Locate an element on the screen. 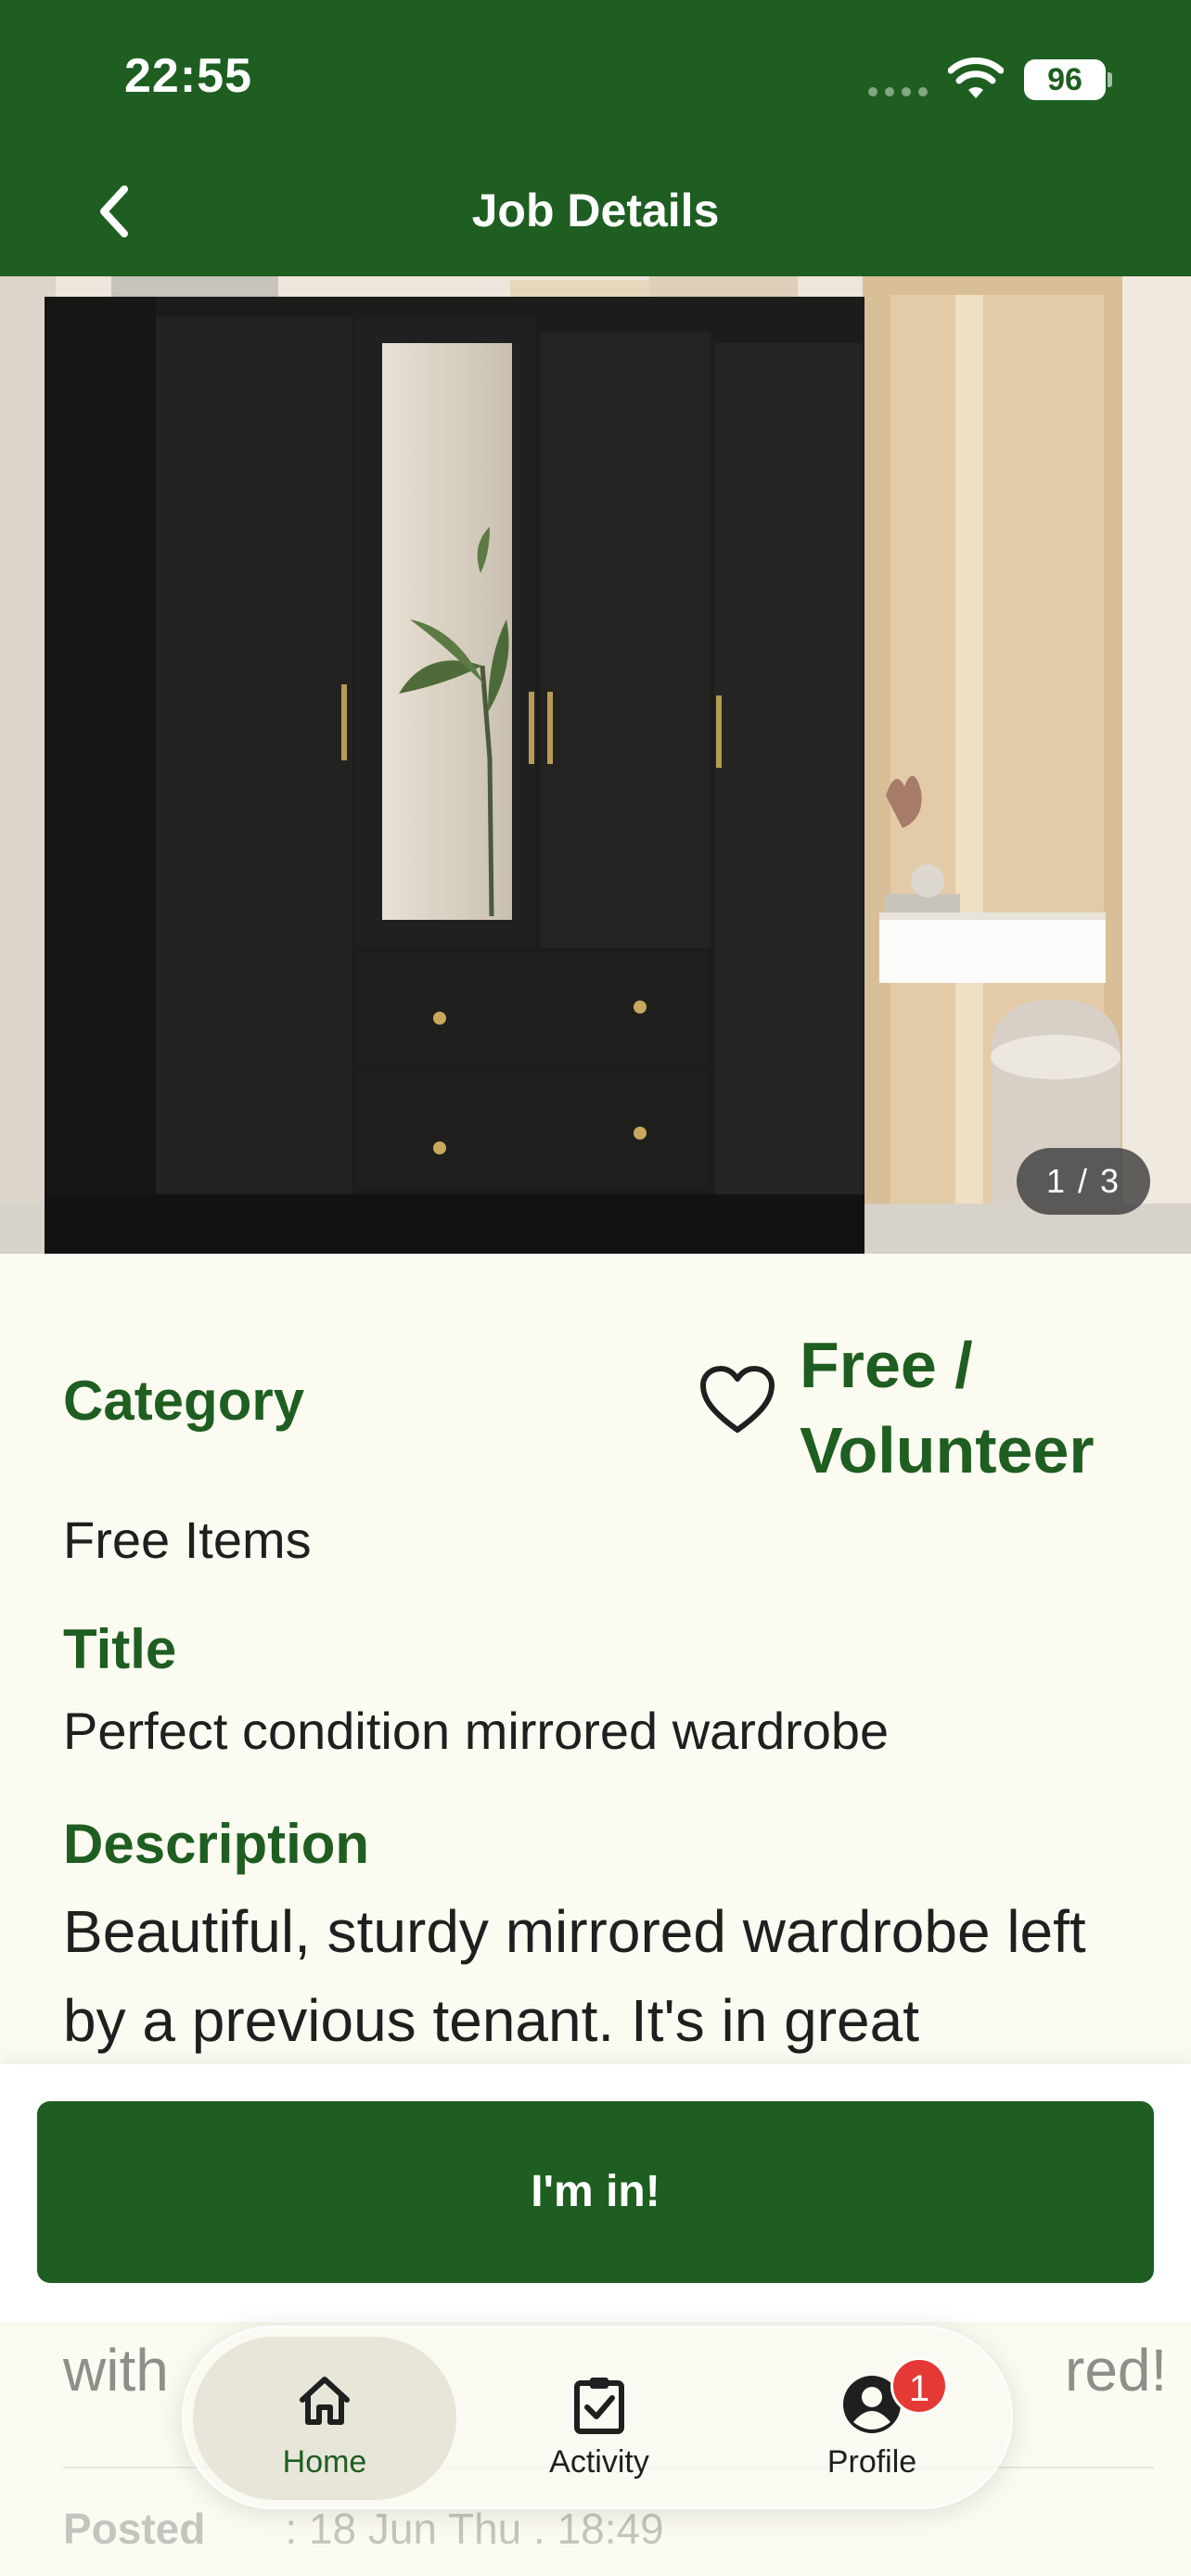 The width and height of the screenshot is (1191, 2576). nav-home: Home is located at coordinates (324, 2419).